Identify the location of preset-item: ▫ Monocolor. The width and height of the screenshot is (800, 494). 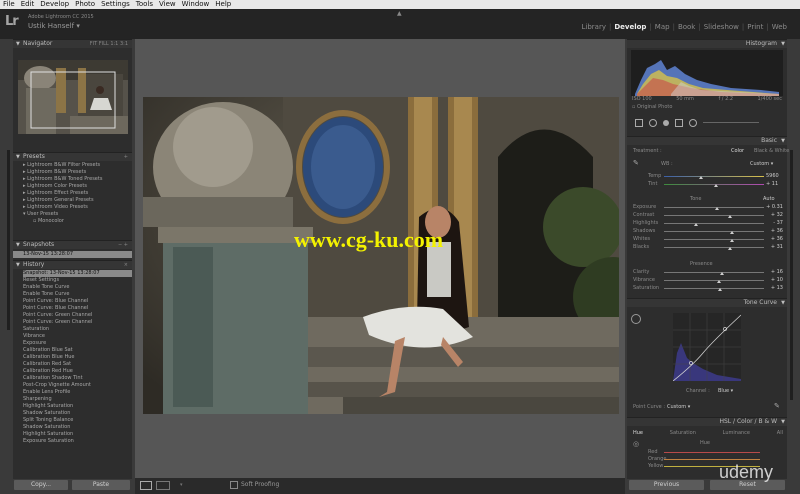
(77, 221).